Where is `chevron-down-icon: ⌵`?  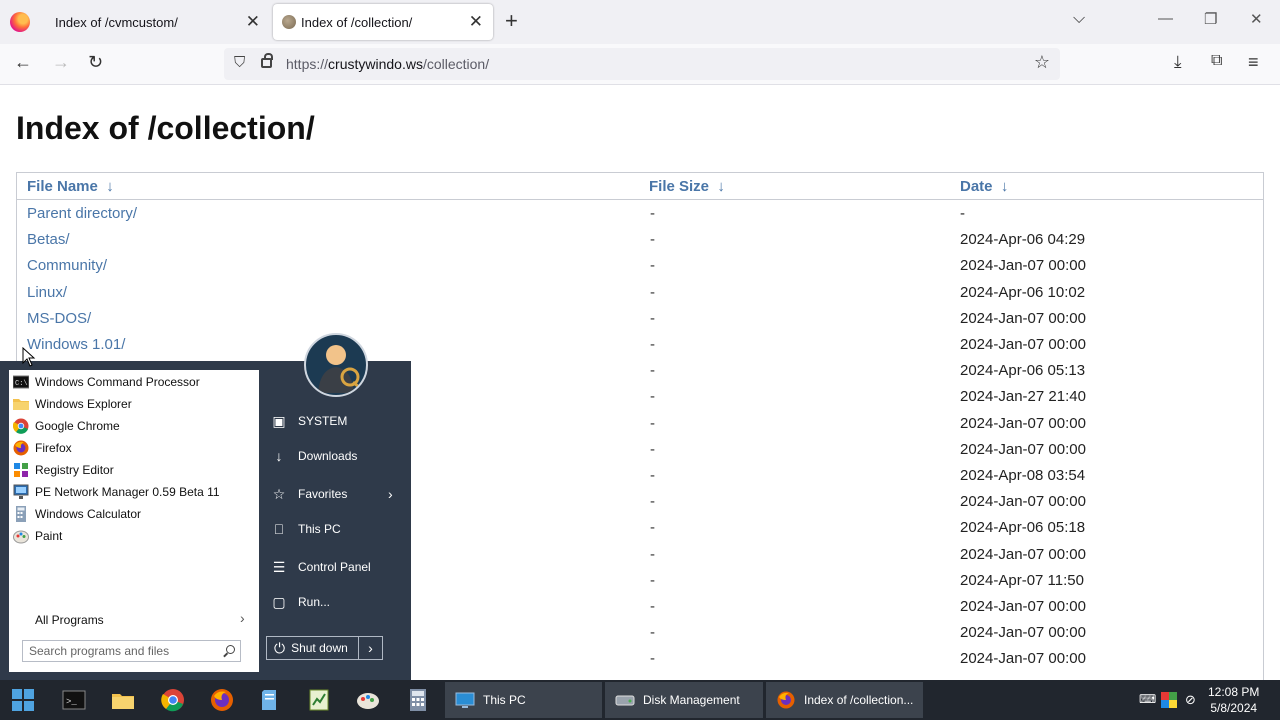 chevron-down-icon: ⌵ is located at coordinates (1079, 19).